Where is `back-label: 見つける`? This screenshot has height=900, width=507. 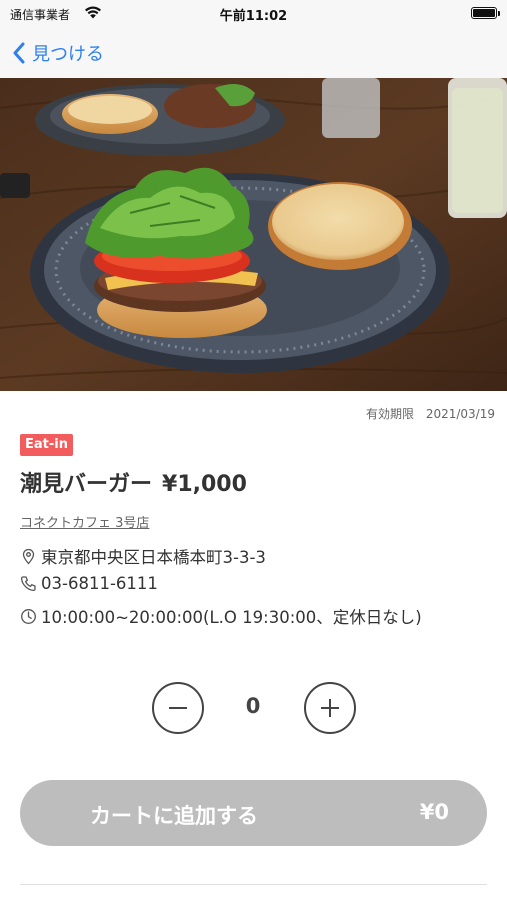 back-label: 見つける is located at coordinates (68, 54).